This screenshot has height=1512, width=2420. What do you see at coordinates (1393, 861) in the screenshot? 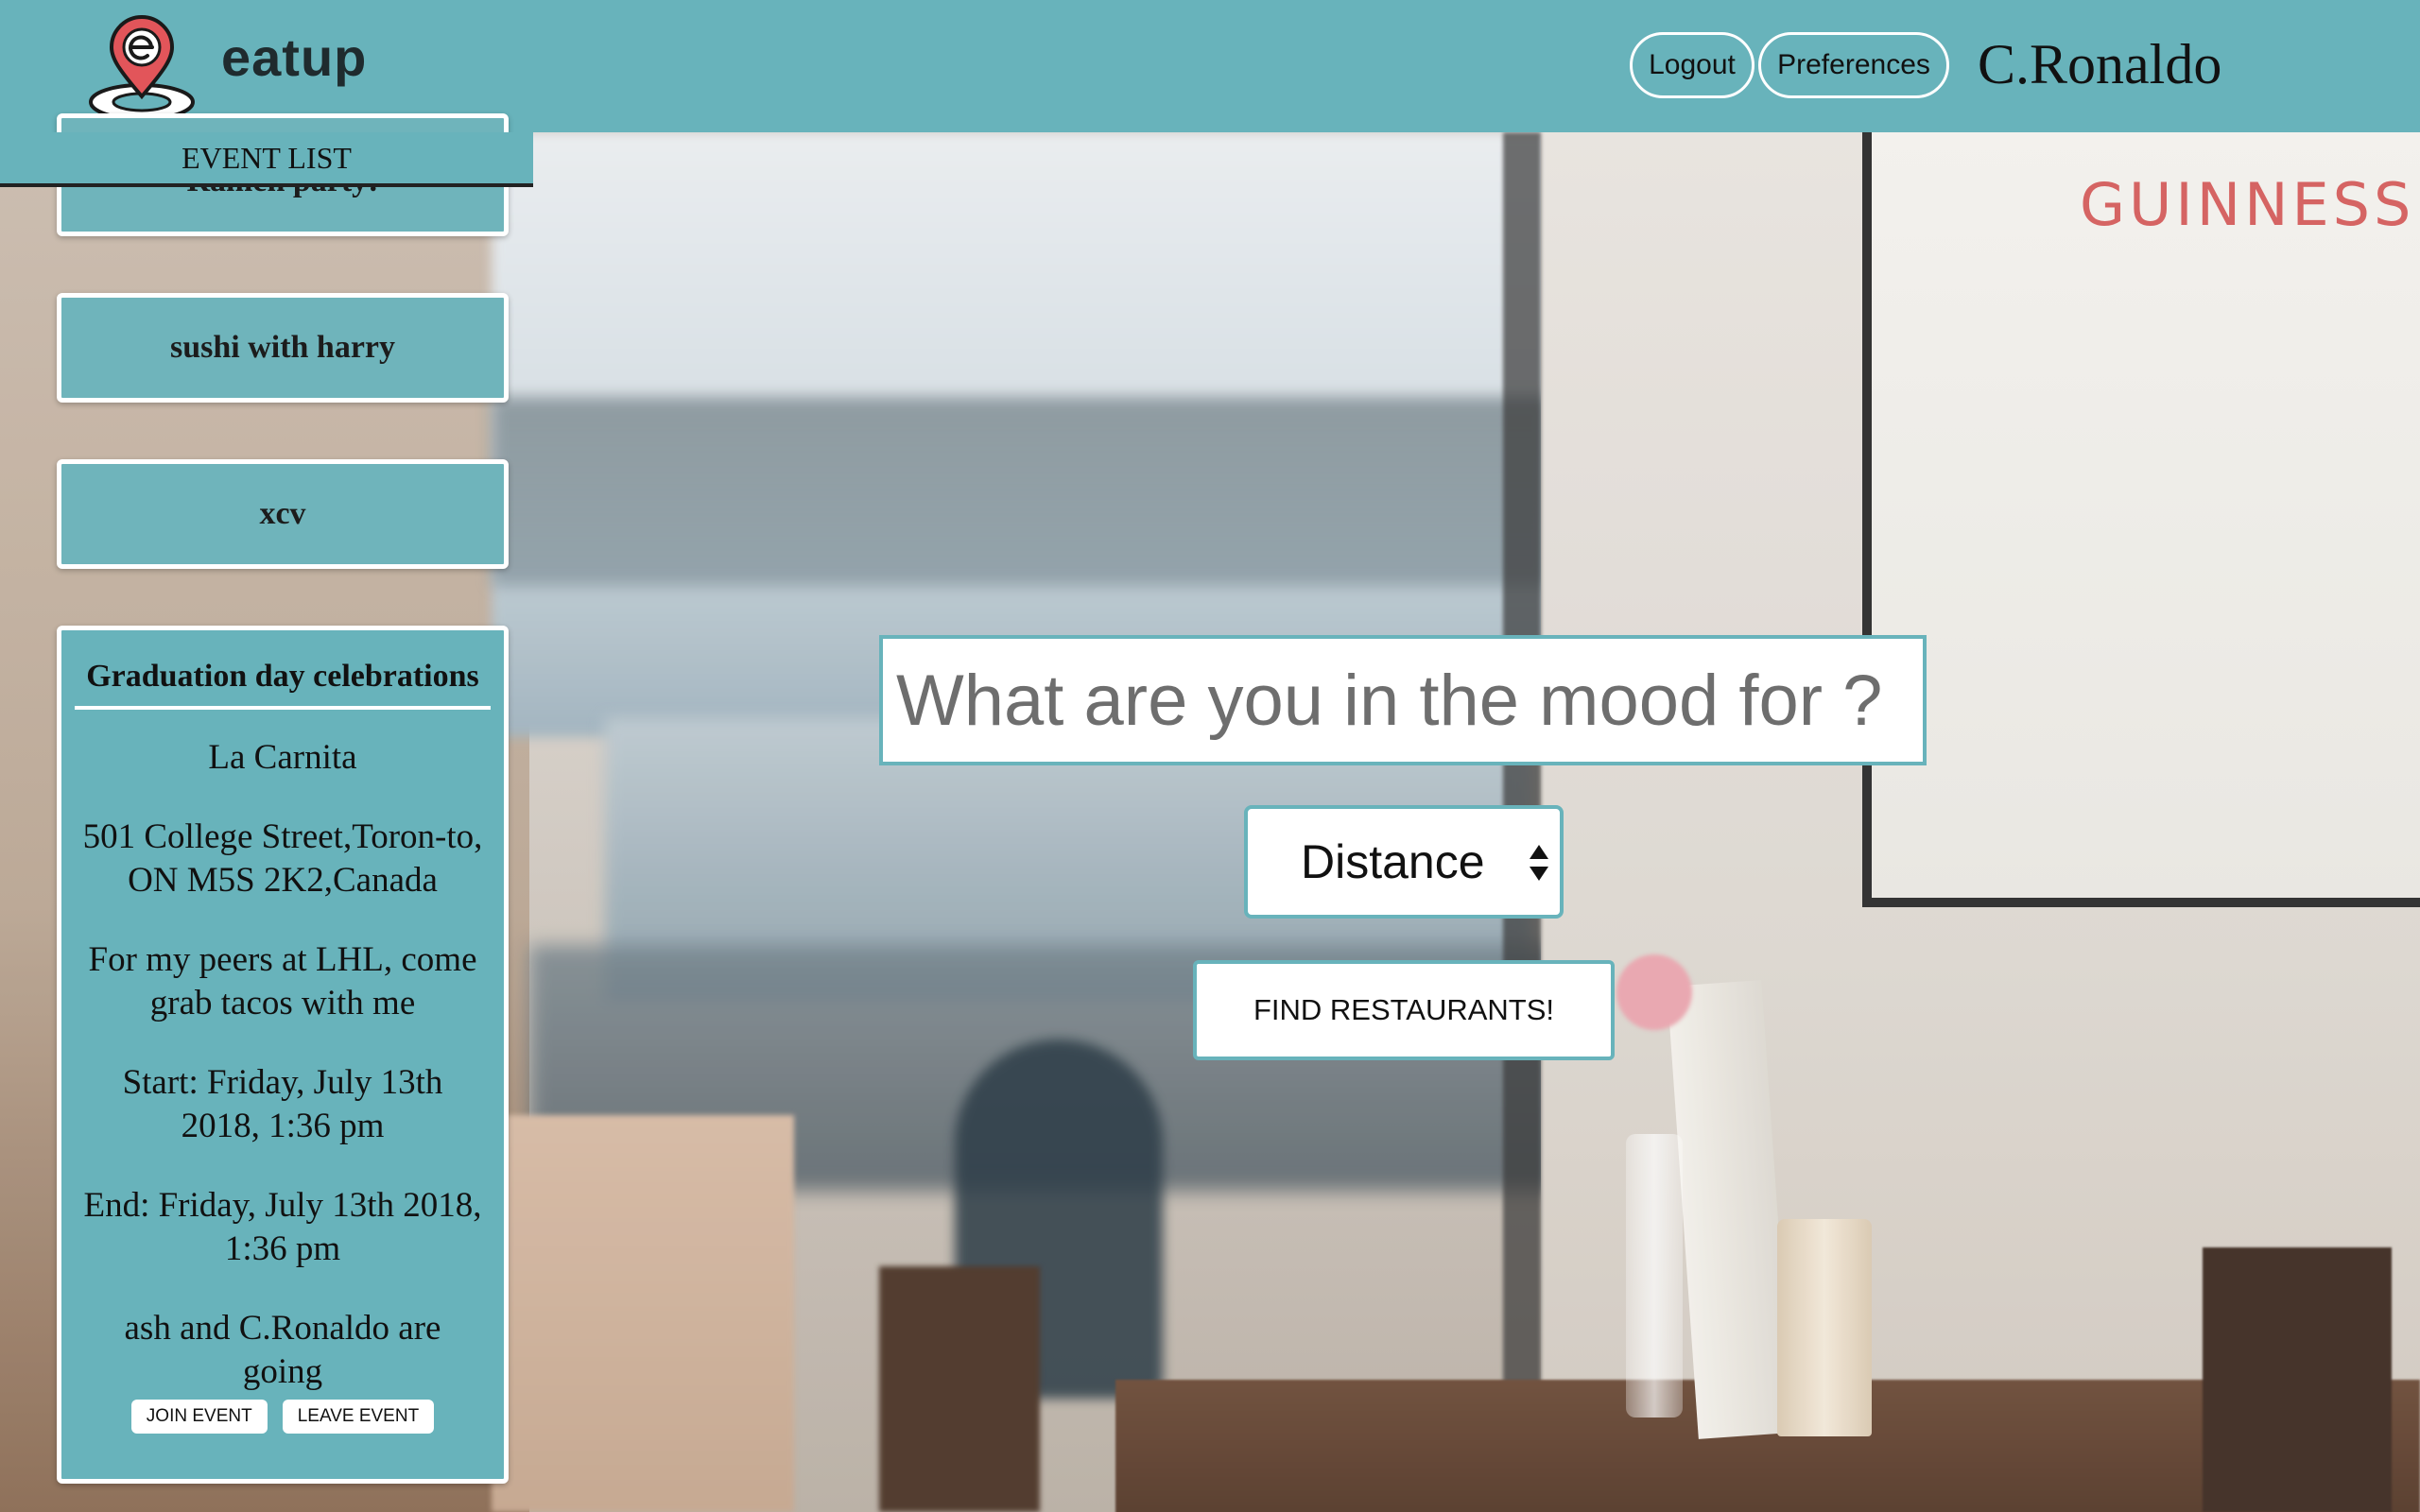
I see `distance-select-label: Distance` at bounding box center [1393, 861].